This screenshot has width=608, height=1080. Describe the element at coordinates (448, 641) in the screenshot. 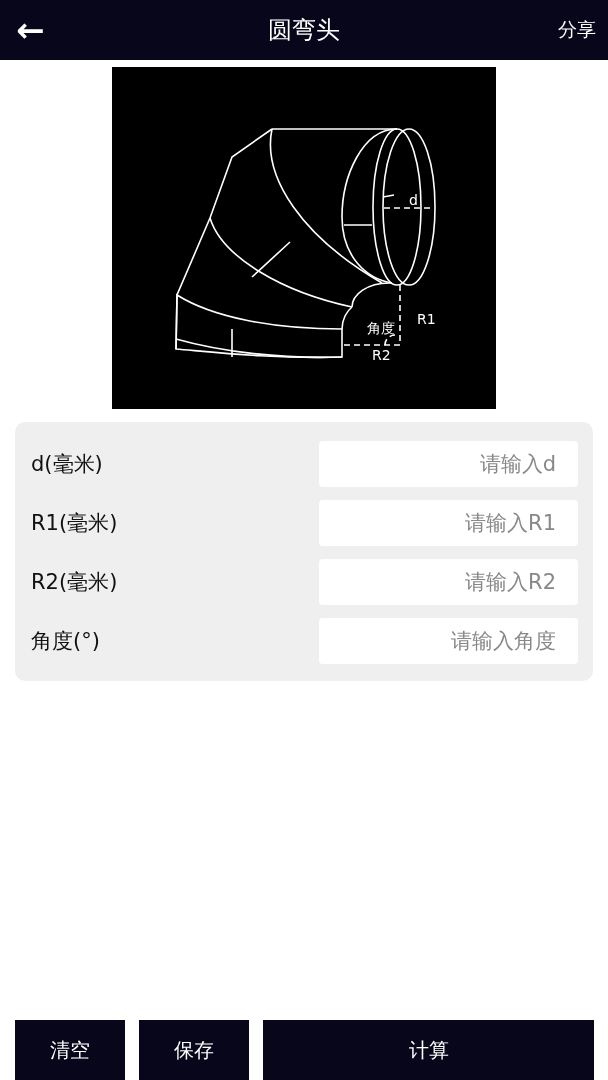

I see `input-field: 请输入角度` at that location.